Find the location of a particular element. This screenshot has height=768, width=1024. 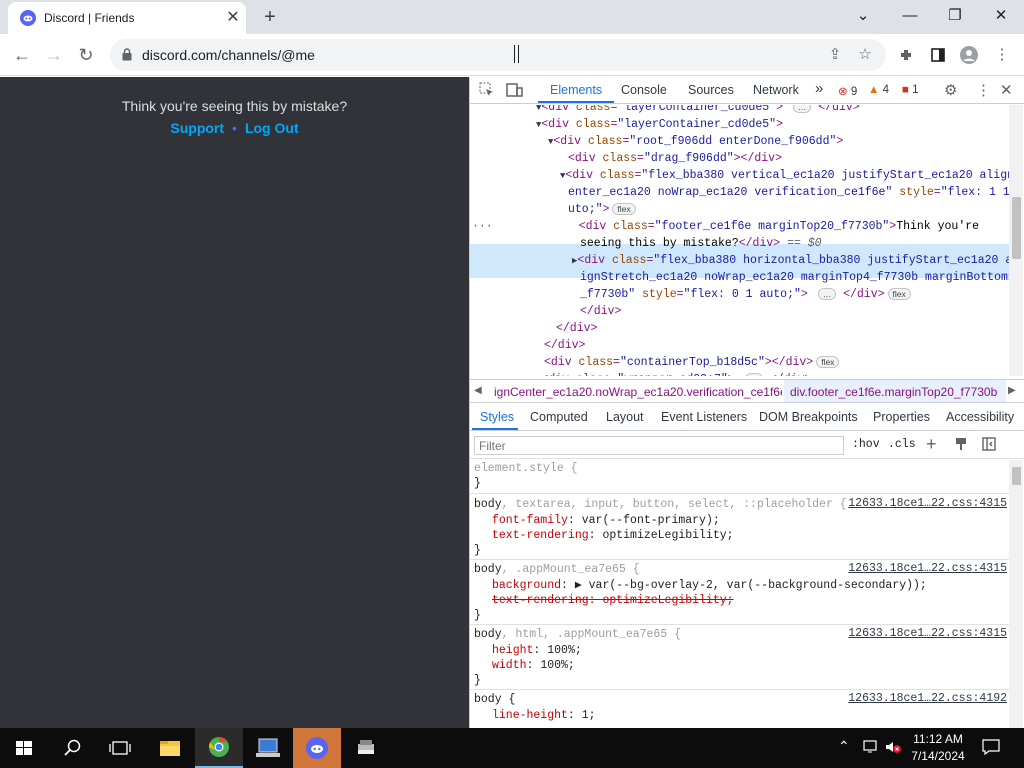

warning-badge: ▲ 4 is located at coordinates (878, 90).